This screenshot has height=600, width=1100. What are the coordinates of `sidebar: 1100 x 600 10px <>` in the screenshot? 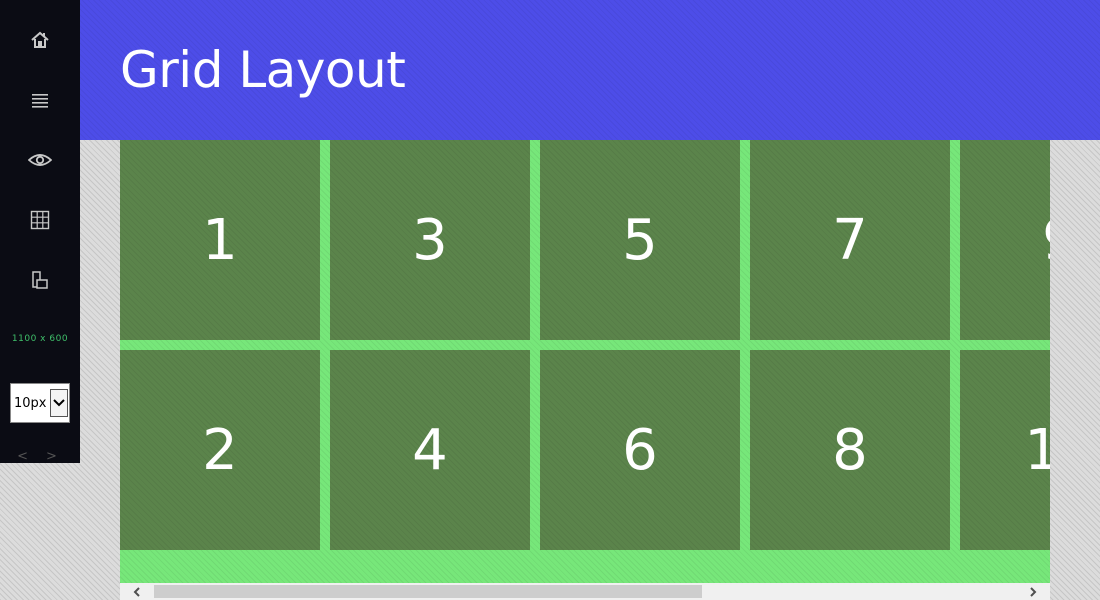 It's located at (40, 232).